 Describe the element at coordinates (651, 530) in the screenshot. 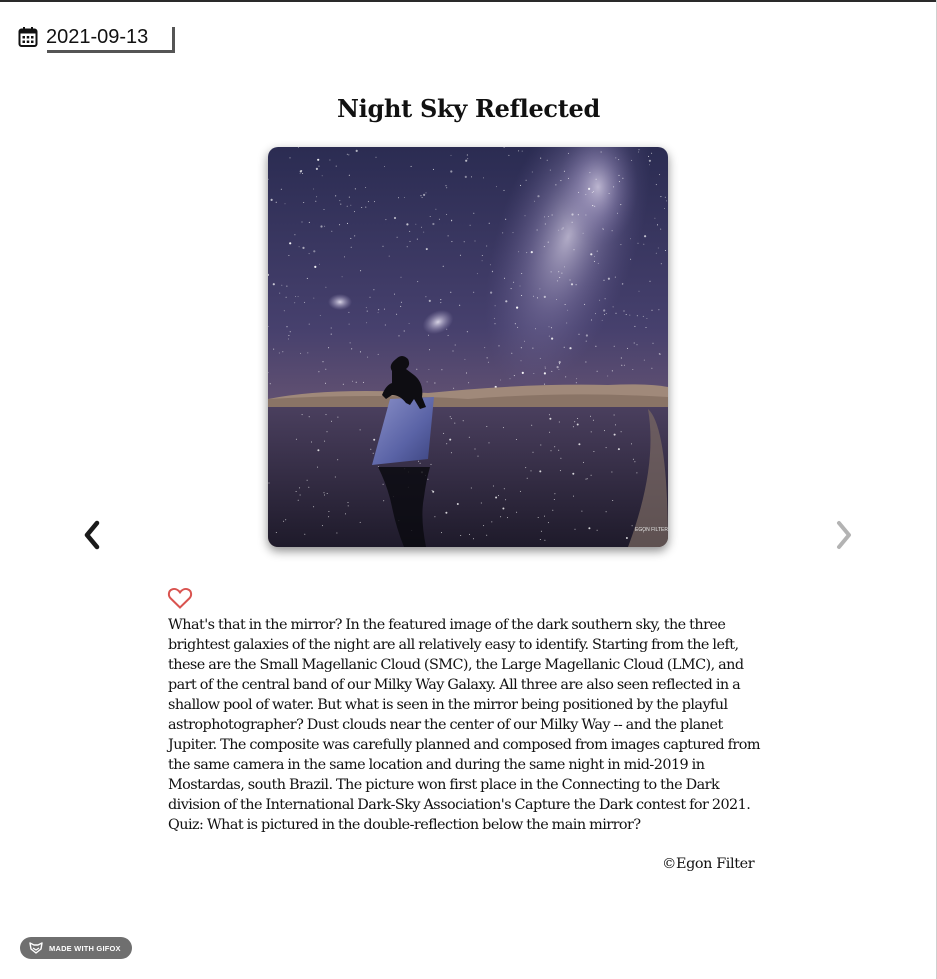

I see `svg-text: EGON FILTER` at that location.